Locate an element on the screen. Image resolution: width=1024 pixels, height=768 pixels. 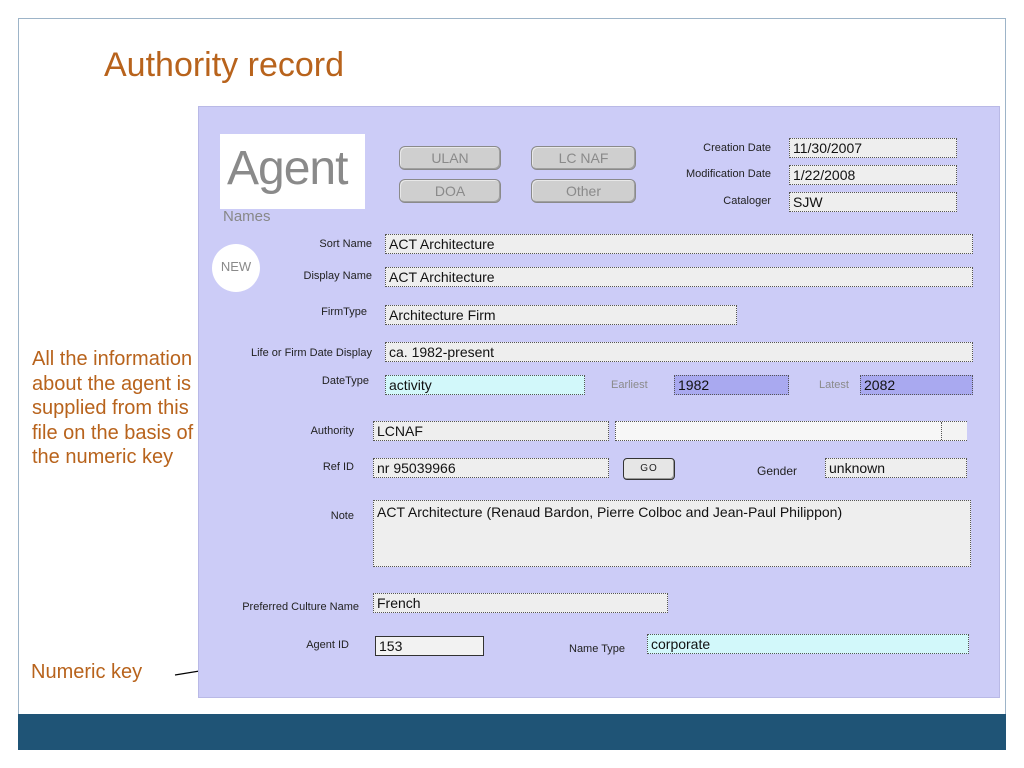
cataloger-label: Cataloger is located at coordinates (747, 201).